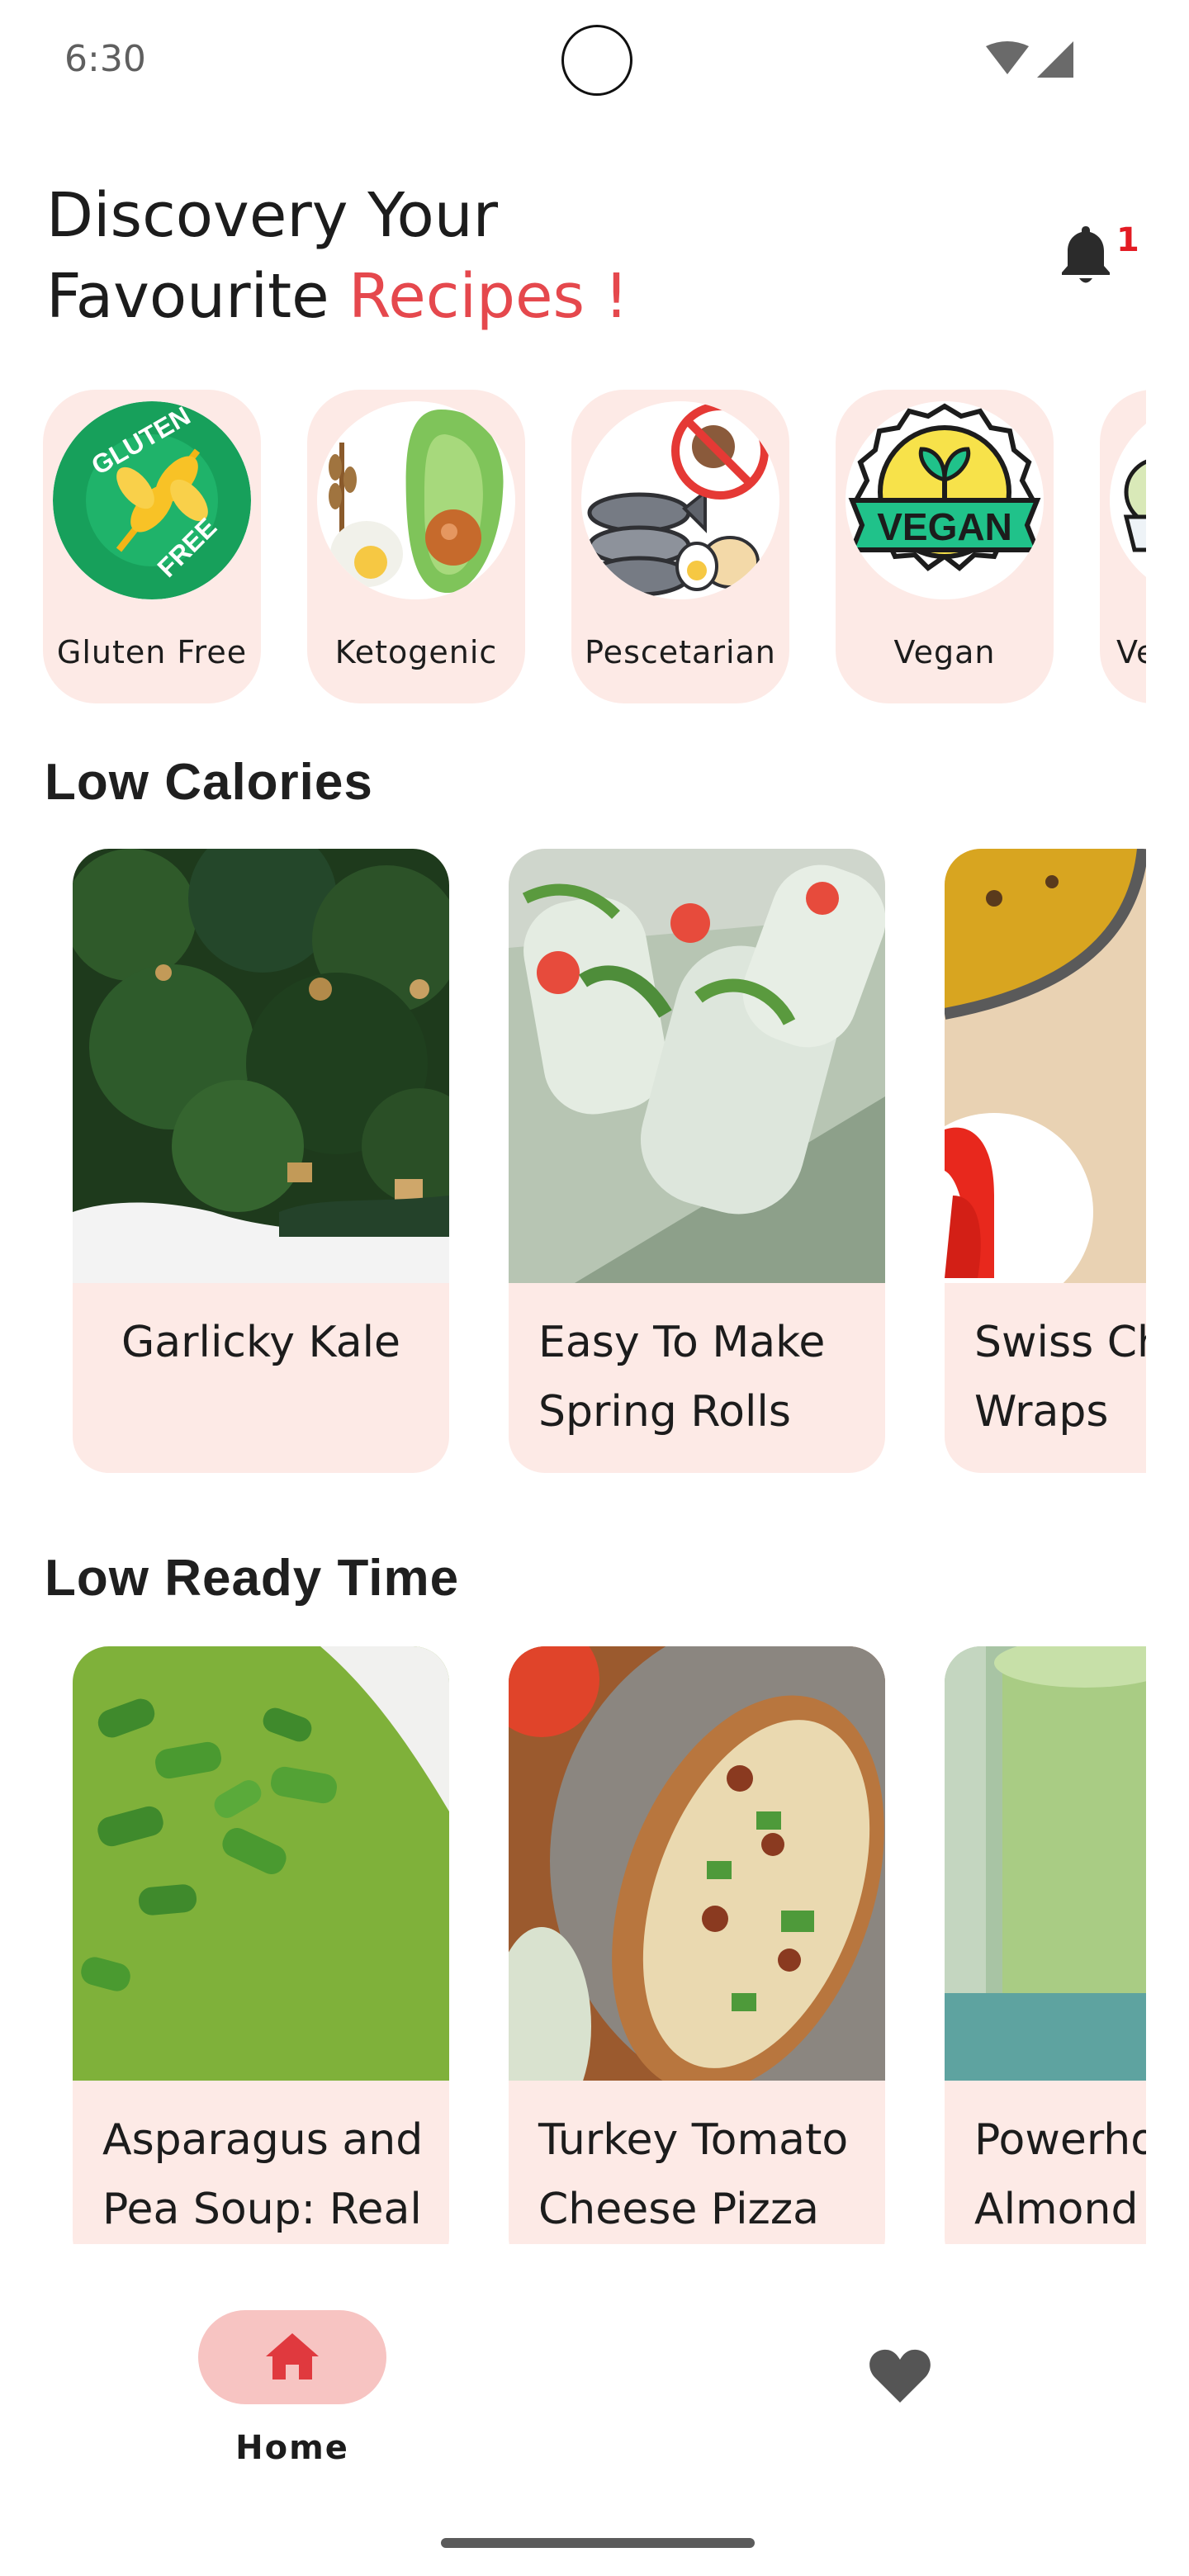  I want to click on category-label: Vegan, so click(944, 652).